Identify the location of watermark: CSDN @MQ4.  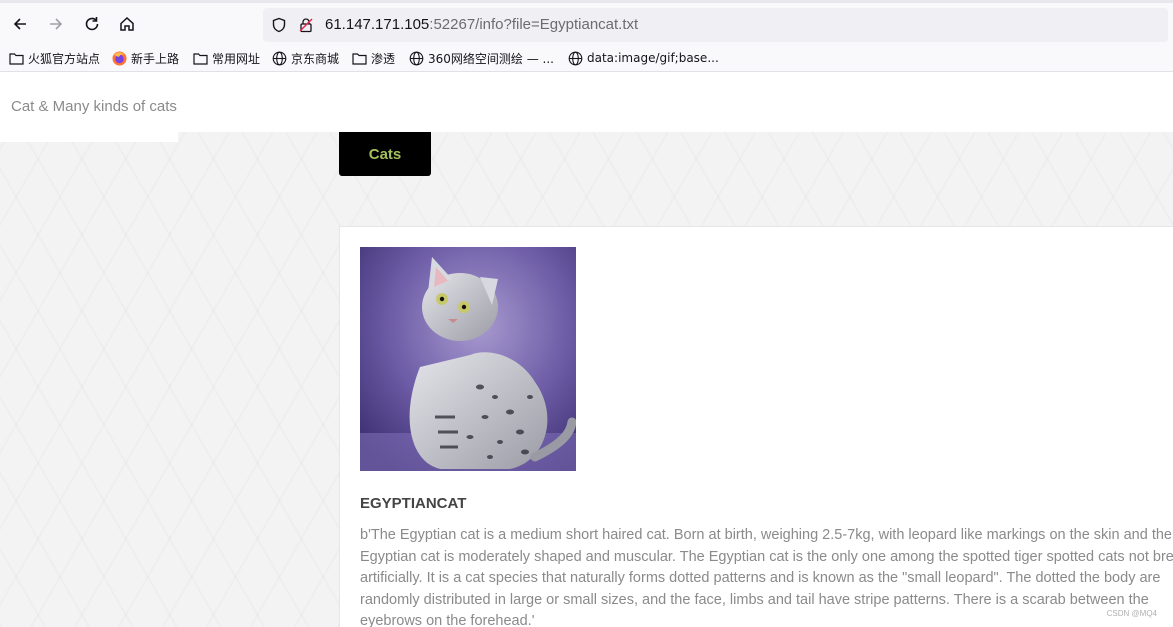
(1131, 613).